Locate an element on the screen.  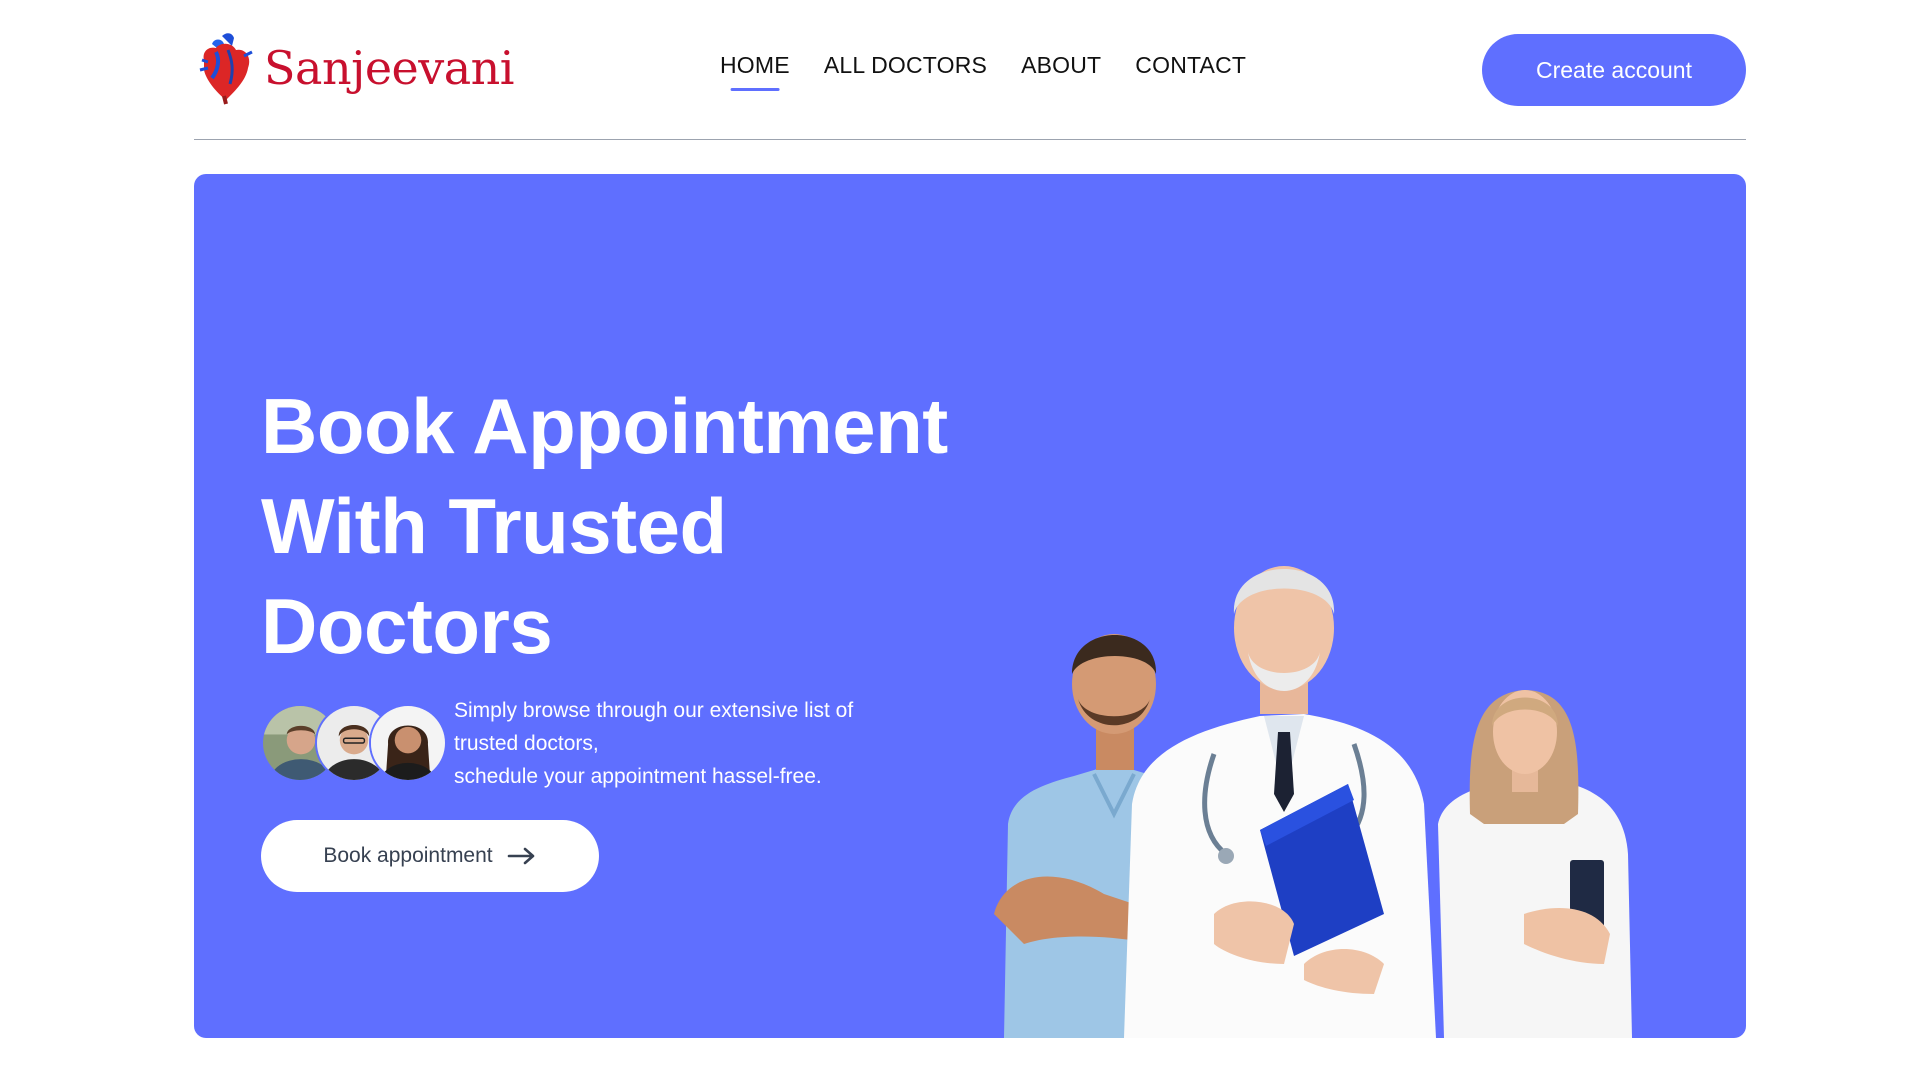
heart-logo-icon is located at coordinates (226, 69).